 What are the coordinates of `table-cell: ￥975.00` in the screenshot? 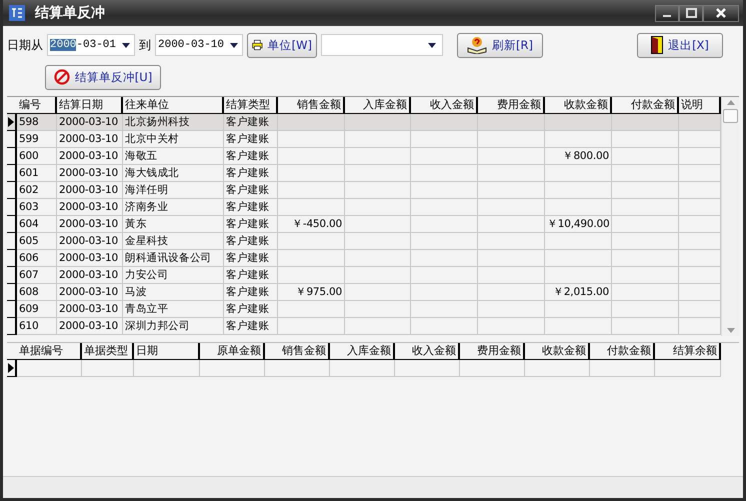 It's located at (311, 292).